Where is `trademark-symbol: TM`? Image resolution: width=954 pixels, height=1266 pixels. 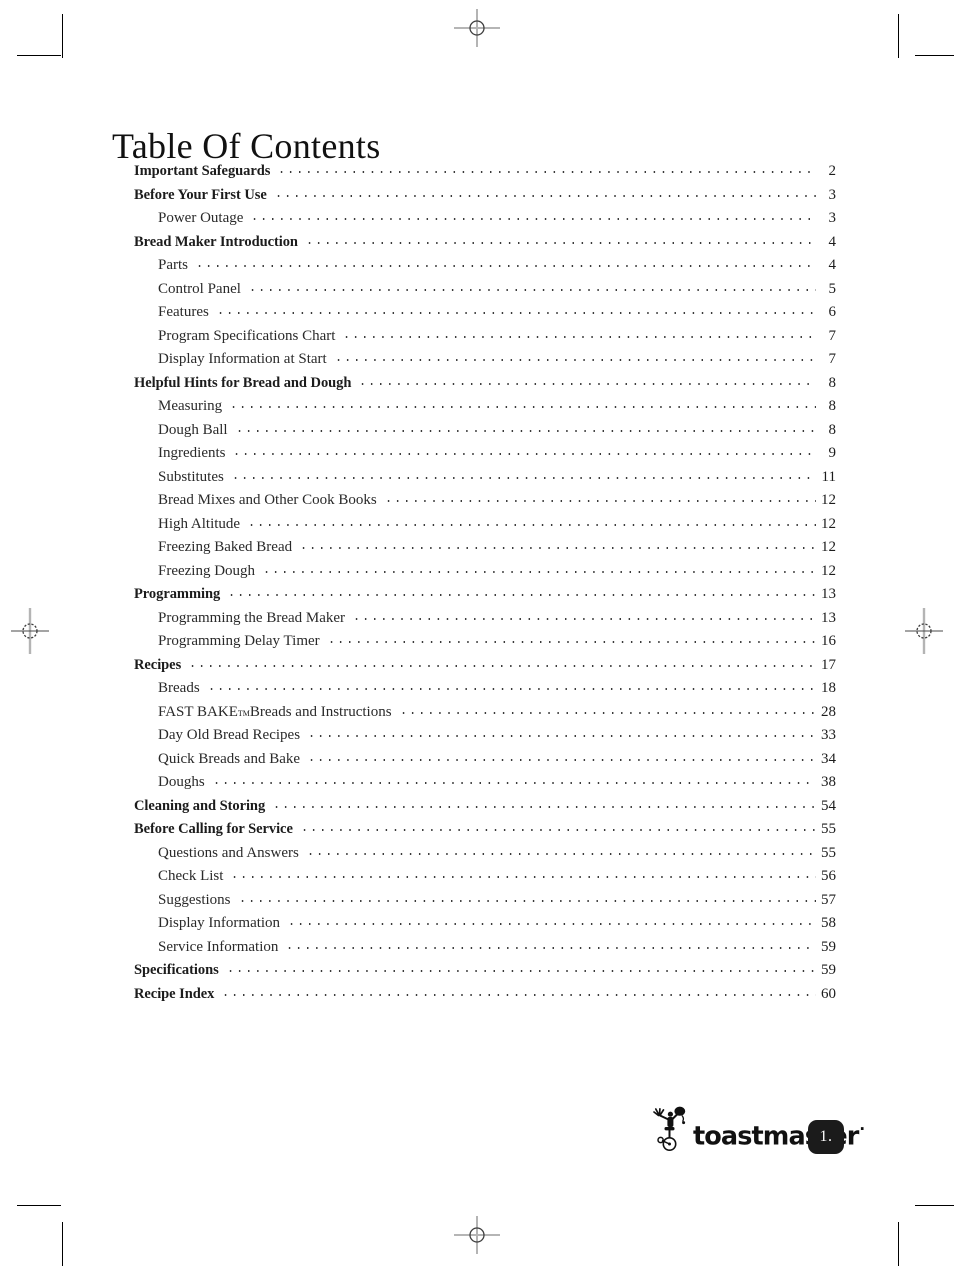
trademark-symbol: TM is located at coordinates (243, 713).